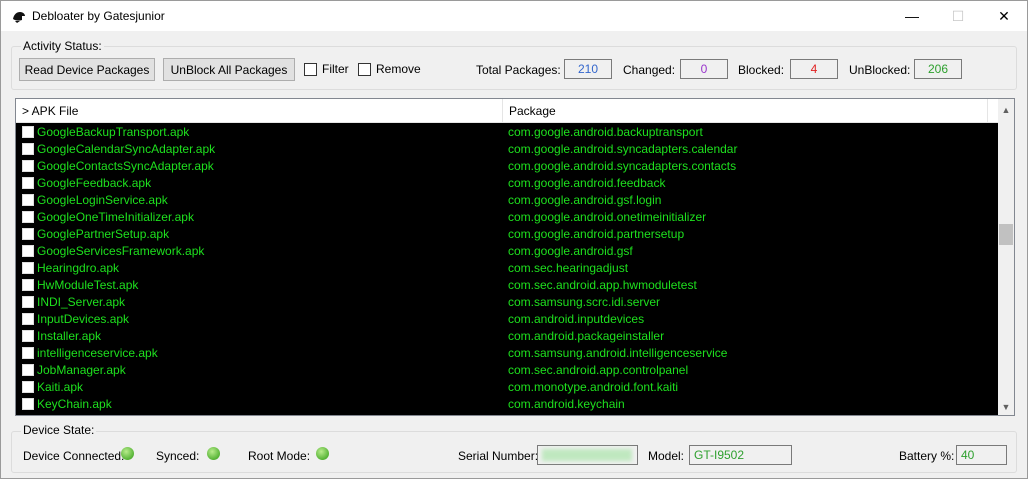 This screenshot has height=479, width=1028. Describe the element at coordinates (584, 302) in the screenshot. I see `package-cell: com.samsung.scrc.idi.server` at that location.